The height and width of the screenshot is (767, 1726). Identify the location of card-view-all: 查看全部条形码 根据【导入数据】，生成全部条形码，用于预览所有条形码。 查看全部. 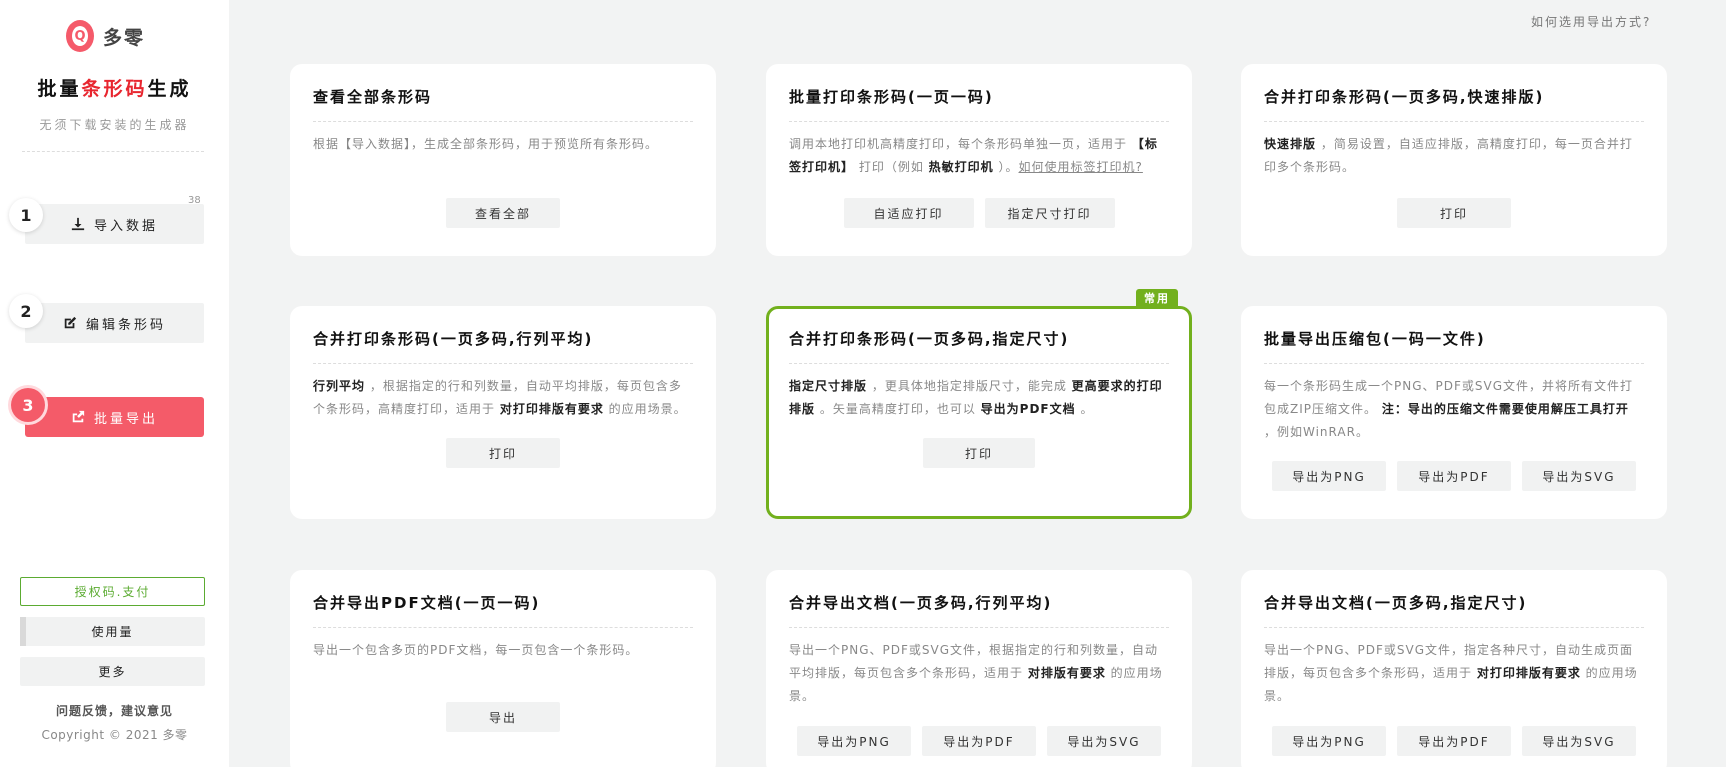
(503, 160).